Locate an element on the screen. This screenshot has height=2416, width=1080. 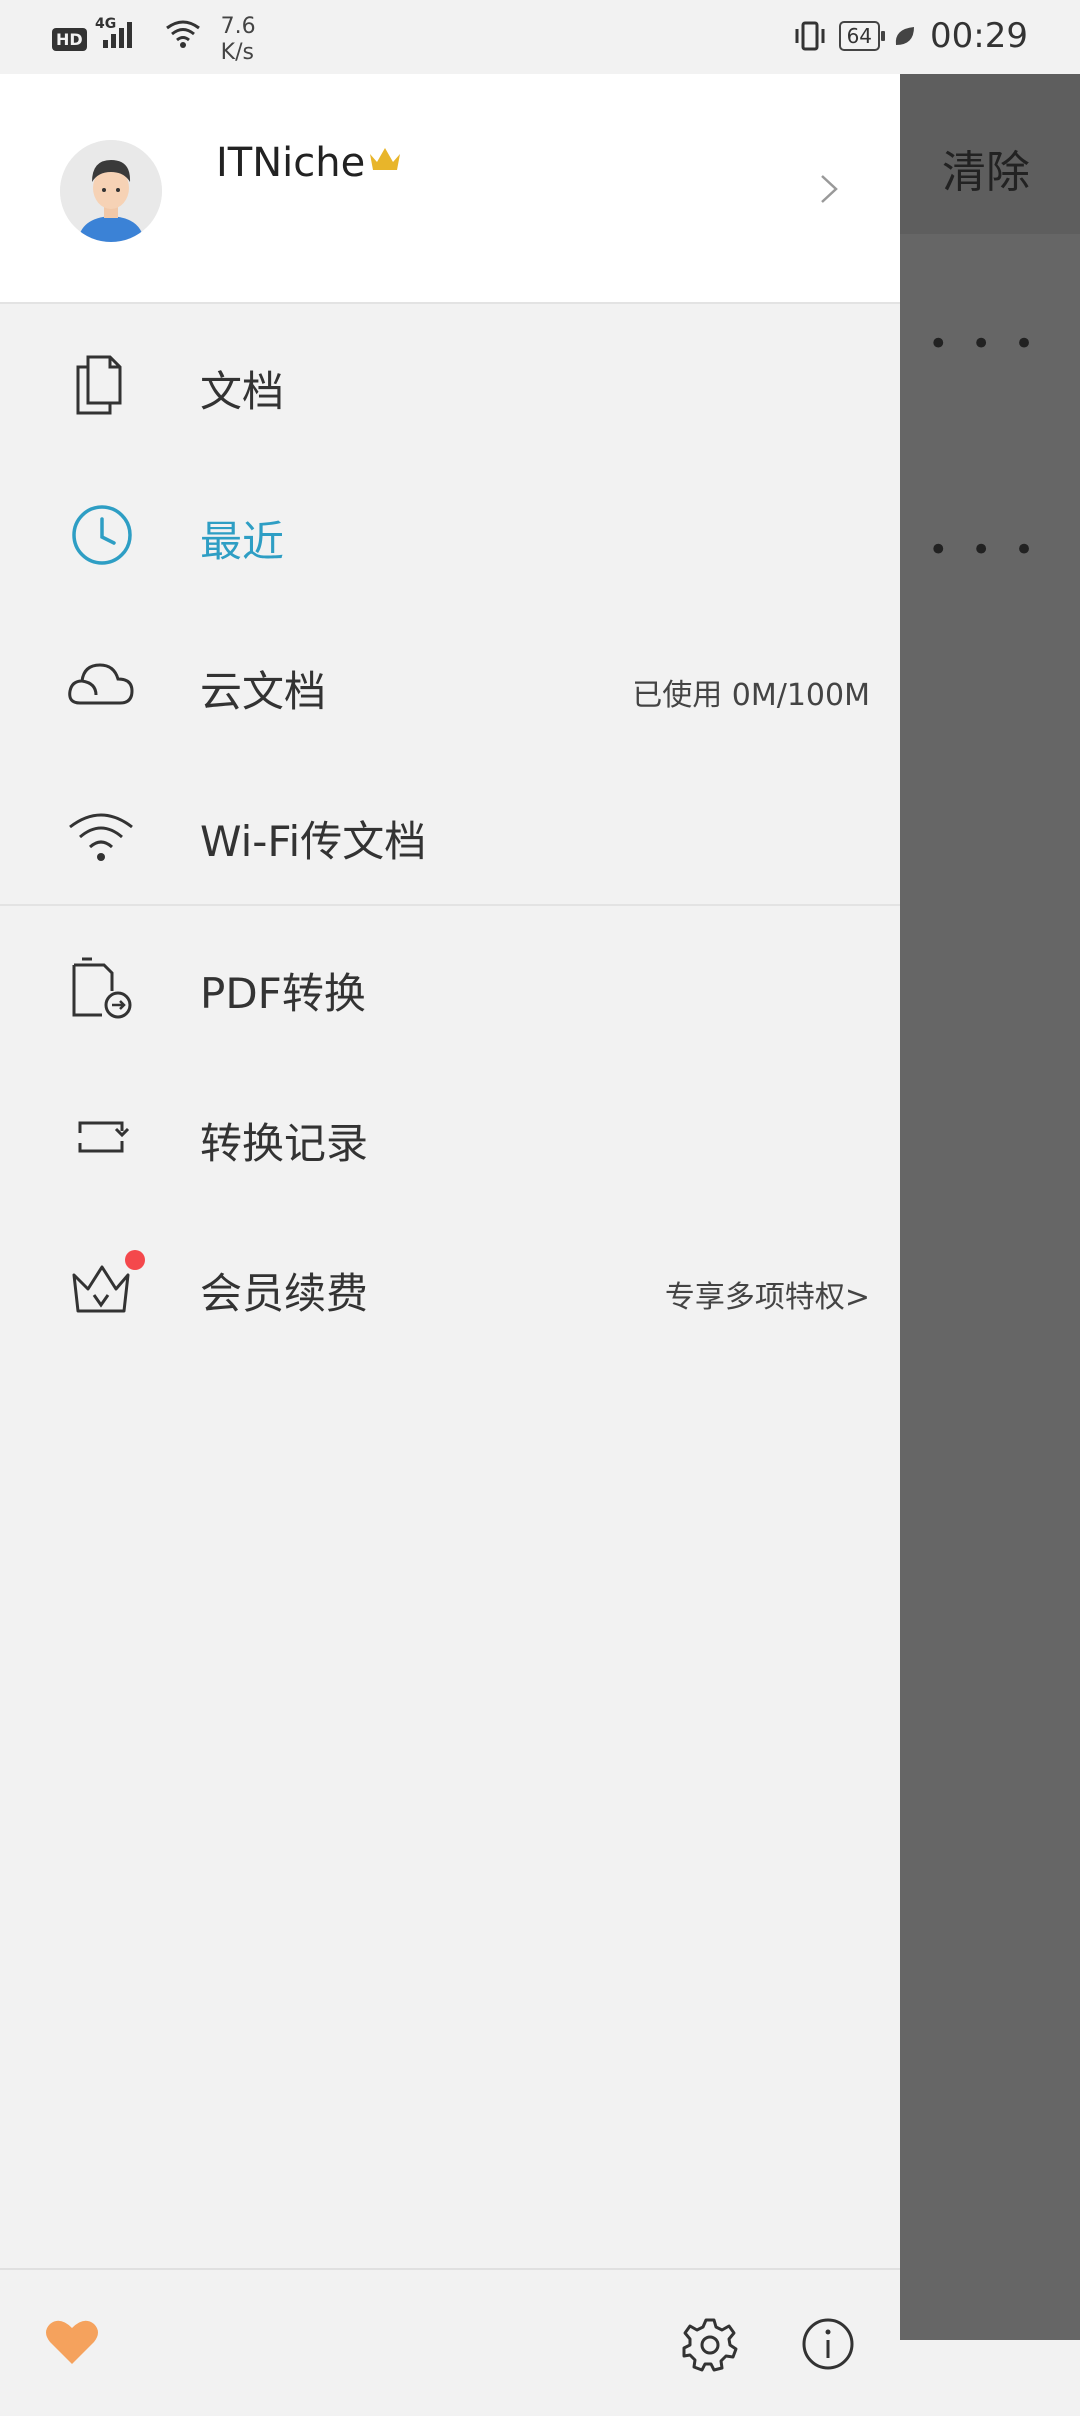
heart-icon is located at coordinates (72, 2343).